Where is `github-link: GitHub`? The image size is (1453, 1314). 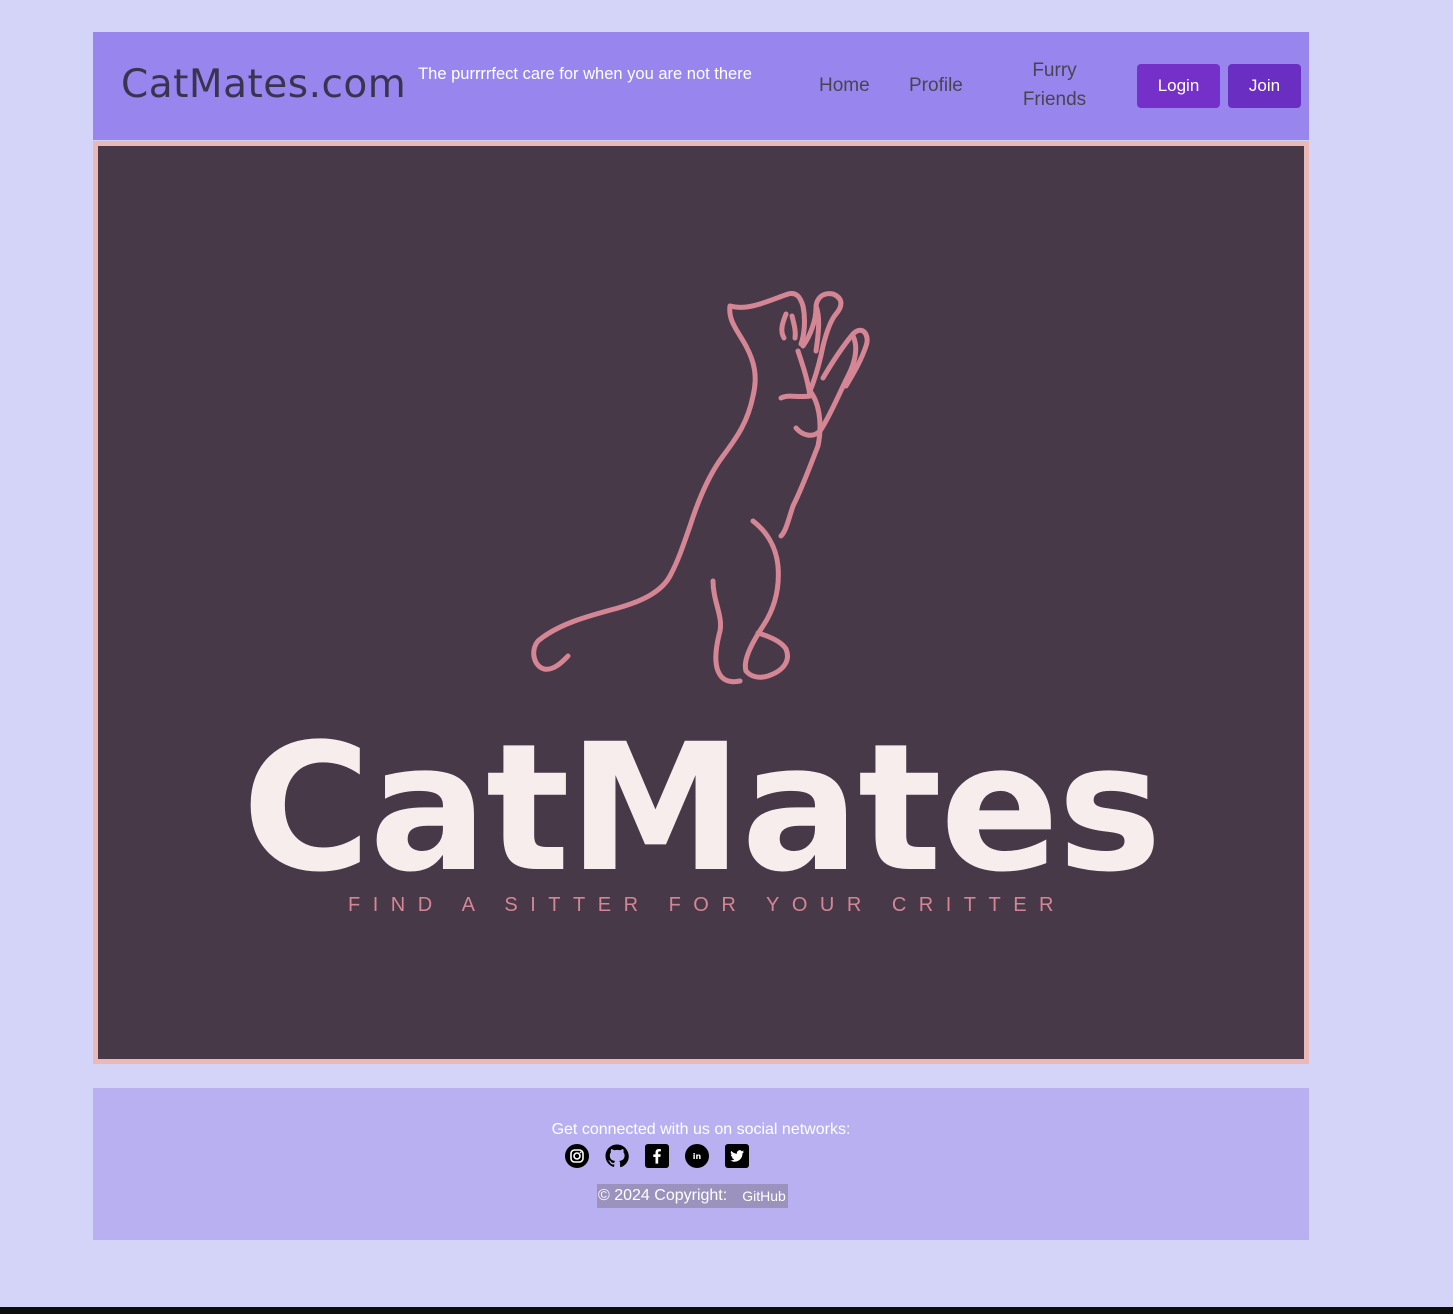
github-link: GitHub is located at coordinates (764, 1196).